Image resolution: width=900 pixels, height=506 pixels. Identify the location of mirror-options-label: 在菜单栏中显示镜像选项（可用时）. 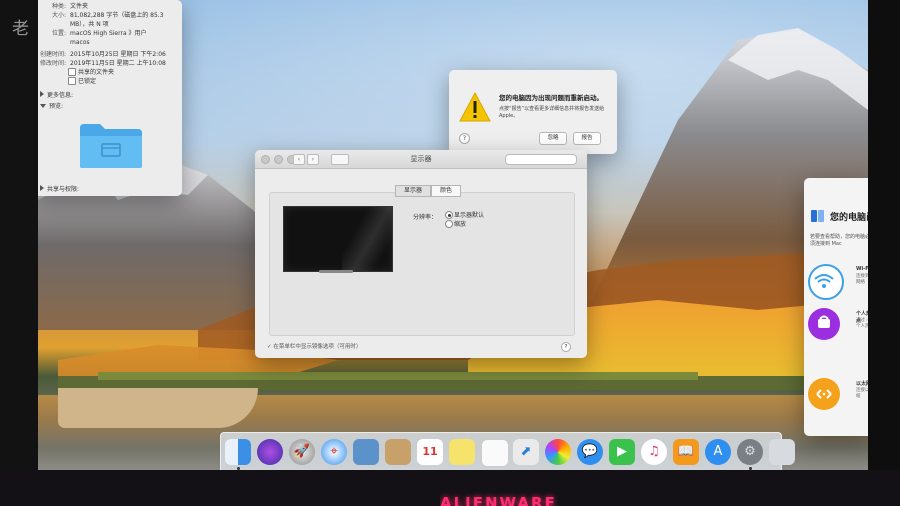
(317, 347).